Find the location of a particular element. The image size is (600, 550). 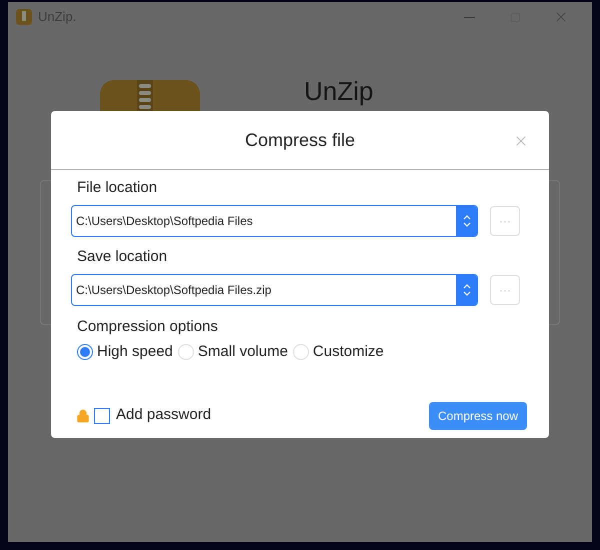

path-dropdown: C:\Users\Desktop\Softpedia Files.zip is located at coordinates (274, 290).